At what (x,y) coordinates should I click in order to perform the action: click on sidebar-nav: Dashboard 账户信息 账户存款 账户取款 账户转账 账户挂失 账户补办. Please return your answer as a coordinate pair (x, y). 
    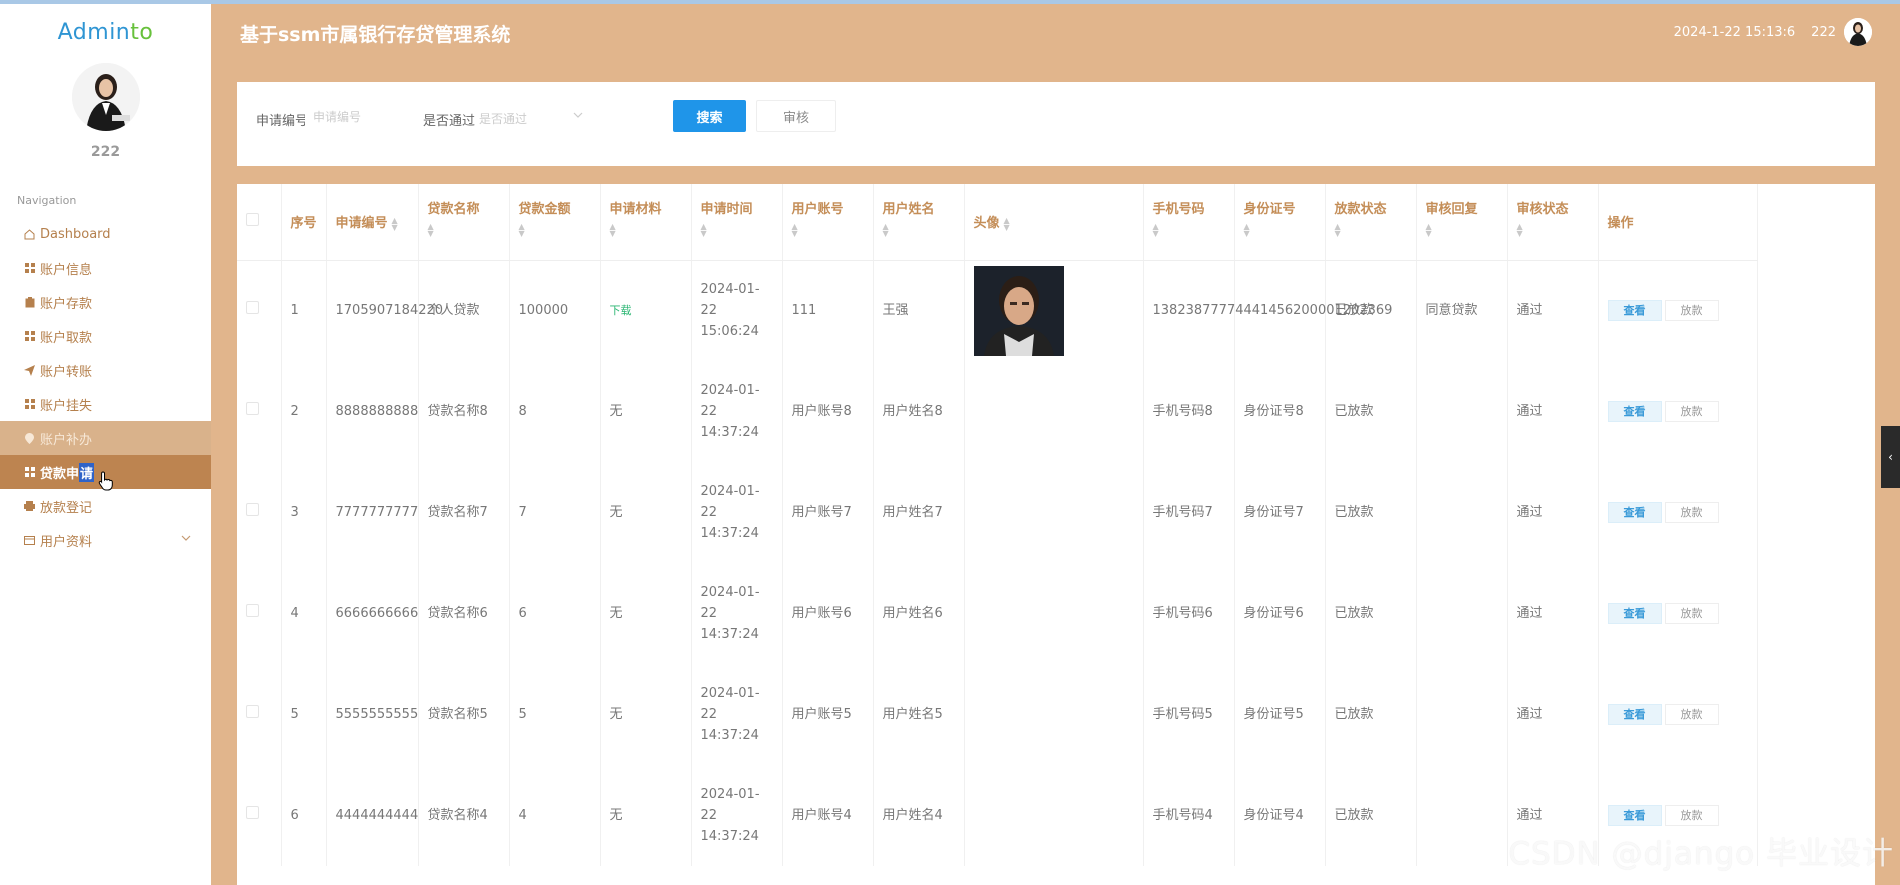
    Looking at the image, I should click on (105, 387).